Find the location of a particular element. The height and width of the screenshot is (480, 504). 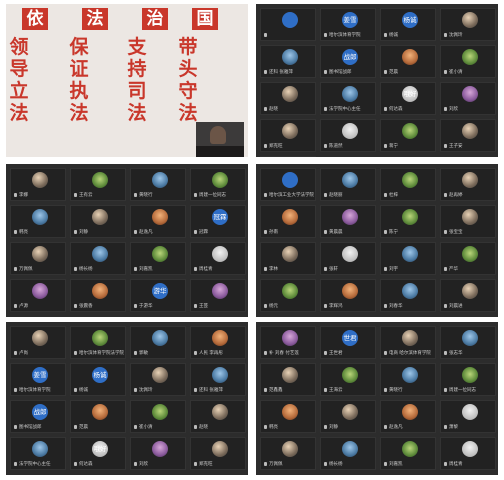

participant-tile: 冠霖 冠霖 is located at coordinates (218, 221).